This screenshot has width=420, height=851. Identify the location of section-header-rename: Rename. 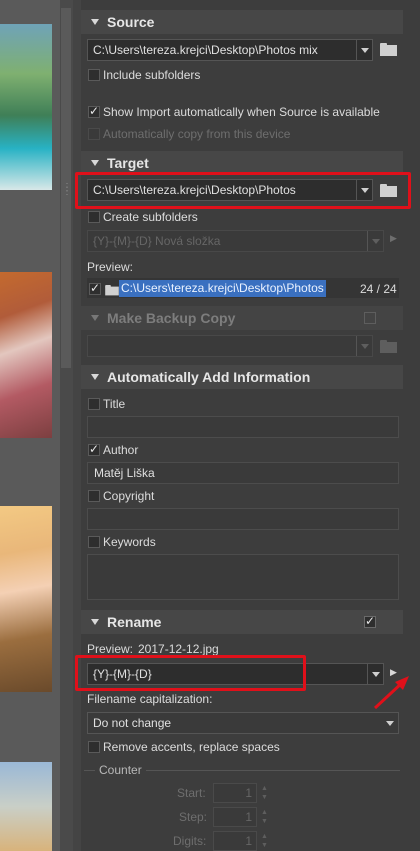
(242, 622).